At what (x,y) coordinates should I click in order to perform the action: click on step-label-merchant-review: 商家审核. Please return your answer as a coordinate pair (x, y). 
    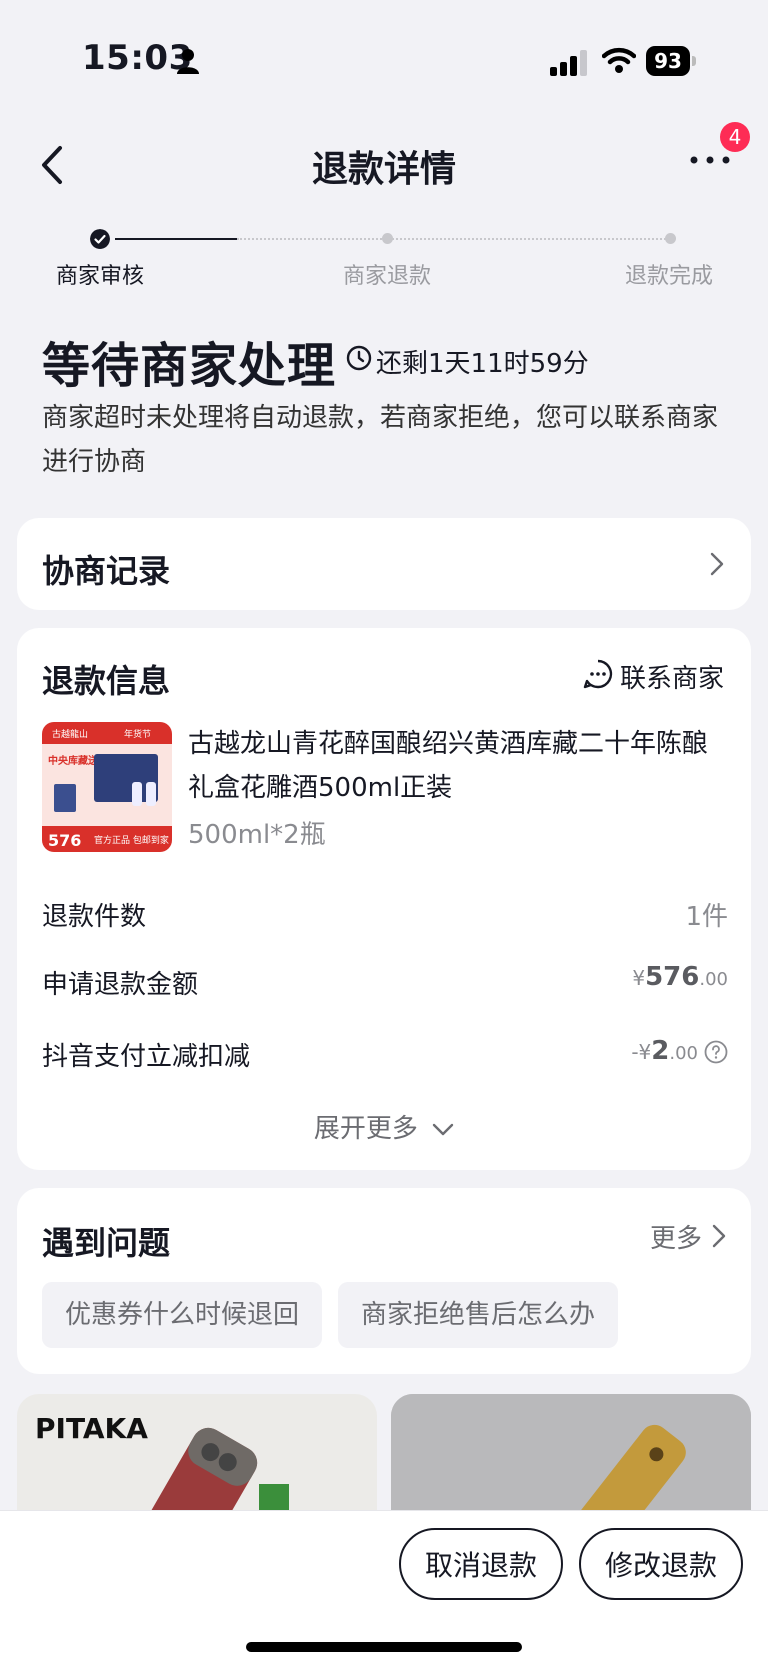
    Looking at the image, I should click on (100, 276).